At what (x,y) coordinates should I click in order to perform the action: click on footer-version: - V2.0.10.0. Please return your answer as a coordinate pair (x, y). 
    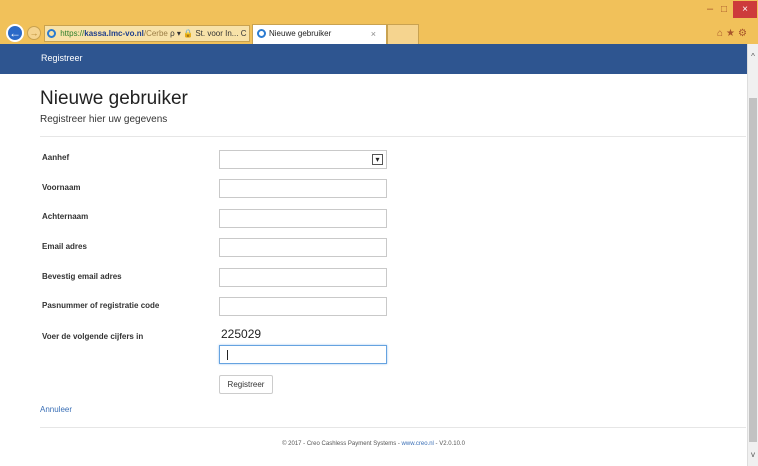
    Looking at the image, I should click on (449, 444).